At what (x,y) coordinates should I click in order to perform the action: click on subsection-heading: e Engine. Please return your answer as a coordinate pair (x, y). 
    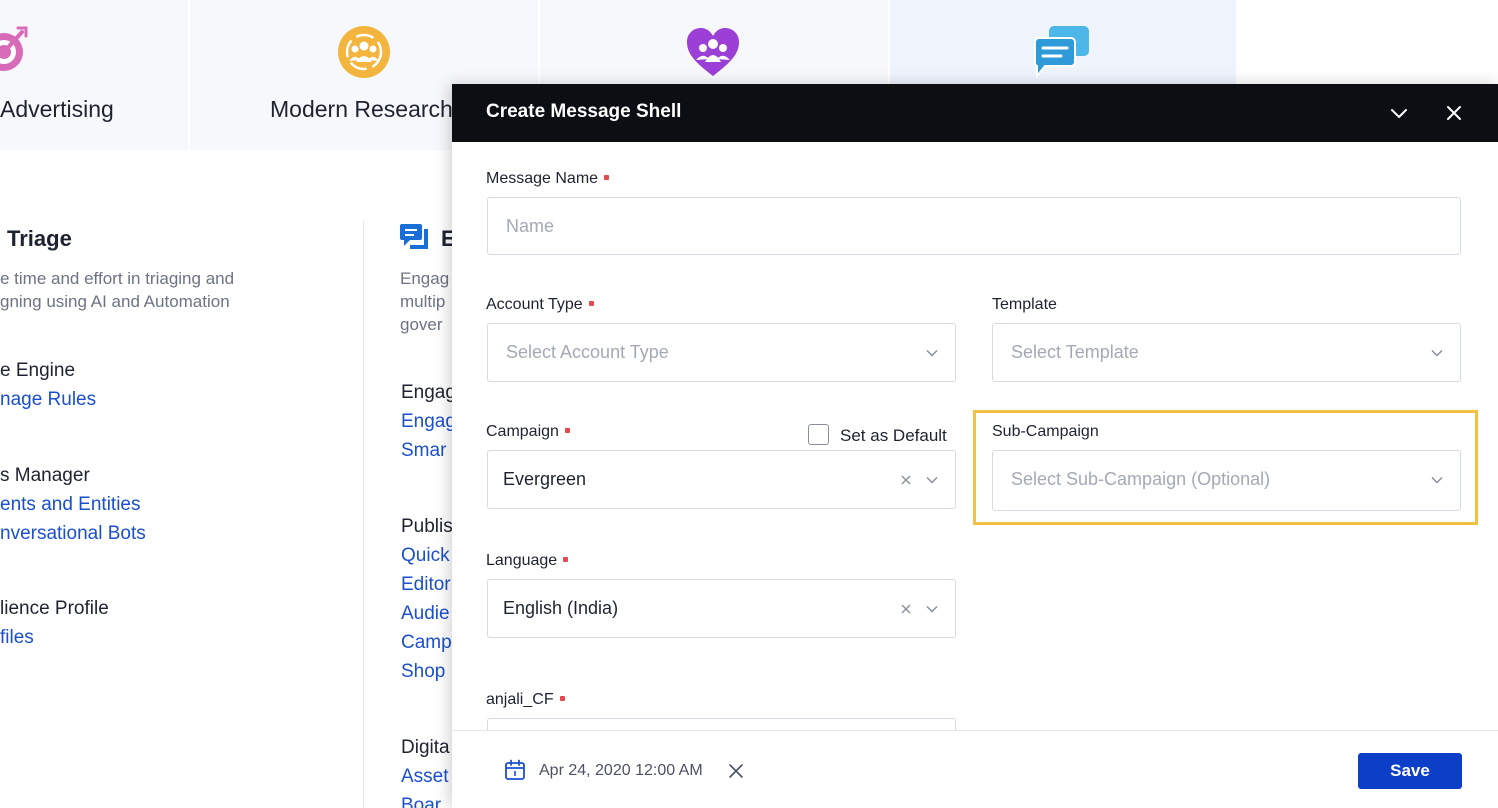
    Looking at the image, I should click on (38, 370).